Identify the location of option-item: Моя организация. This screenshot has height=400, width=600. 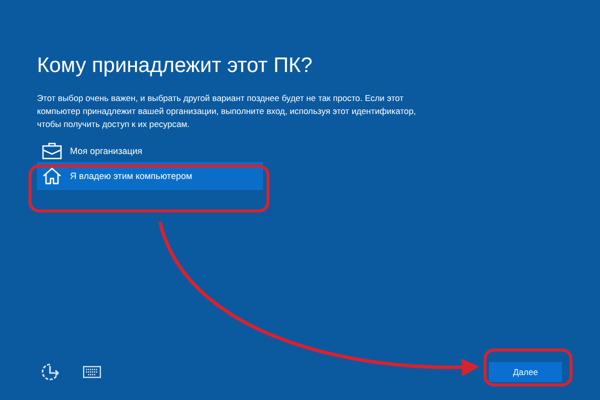
(150, 151).